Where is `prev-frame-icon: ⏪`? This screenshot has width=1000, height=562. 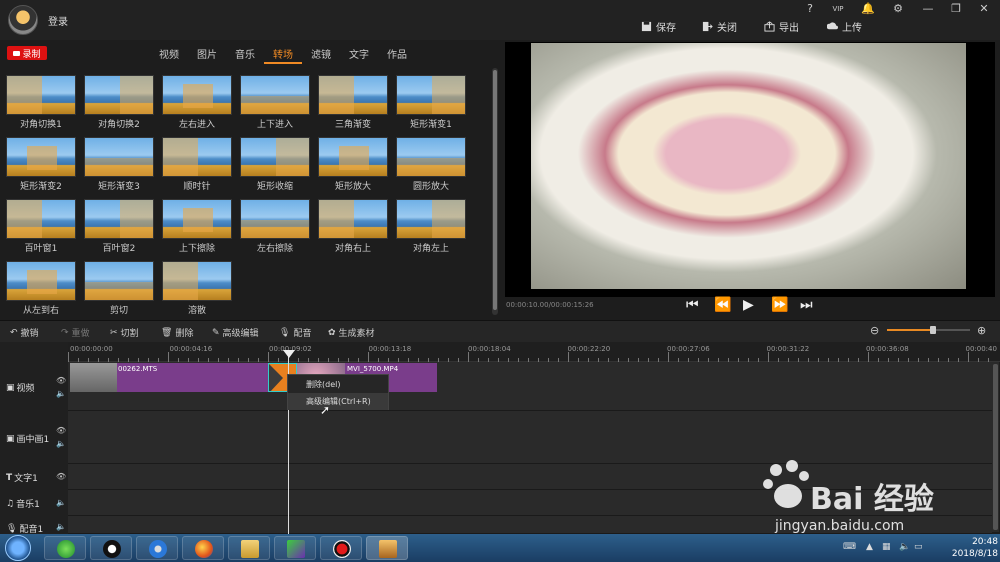
prev-frame-icon: ⏪ is located at coordinates (722, 305).